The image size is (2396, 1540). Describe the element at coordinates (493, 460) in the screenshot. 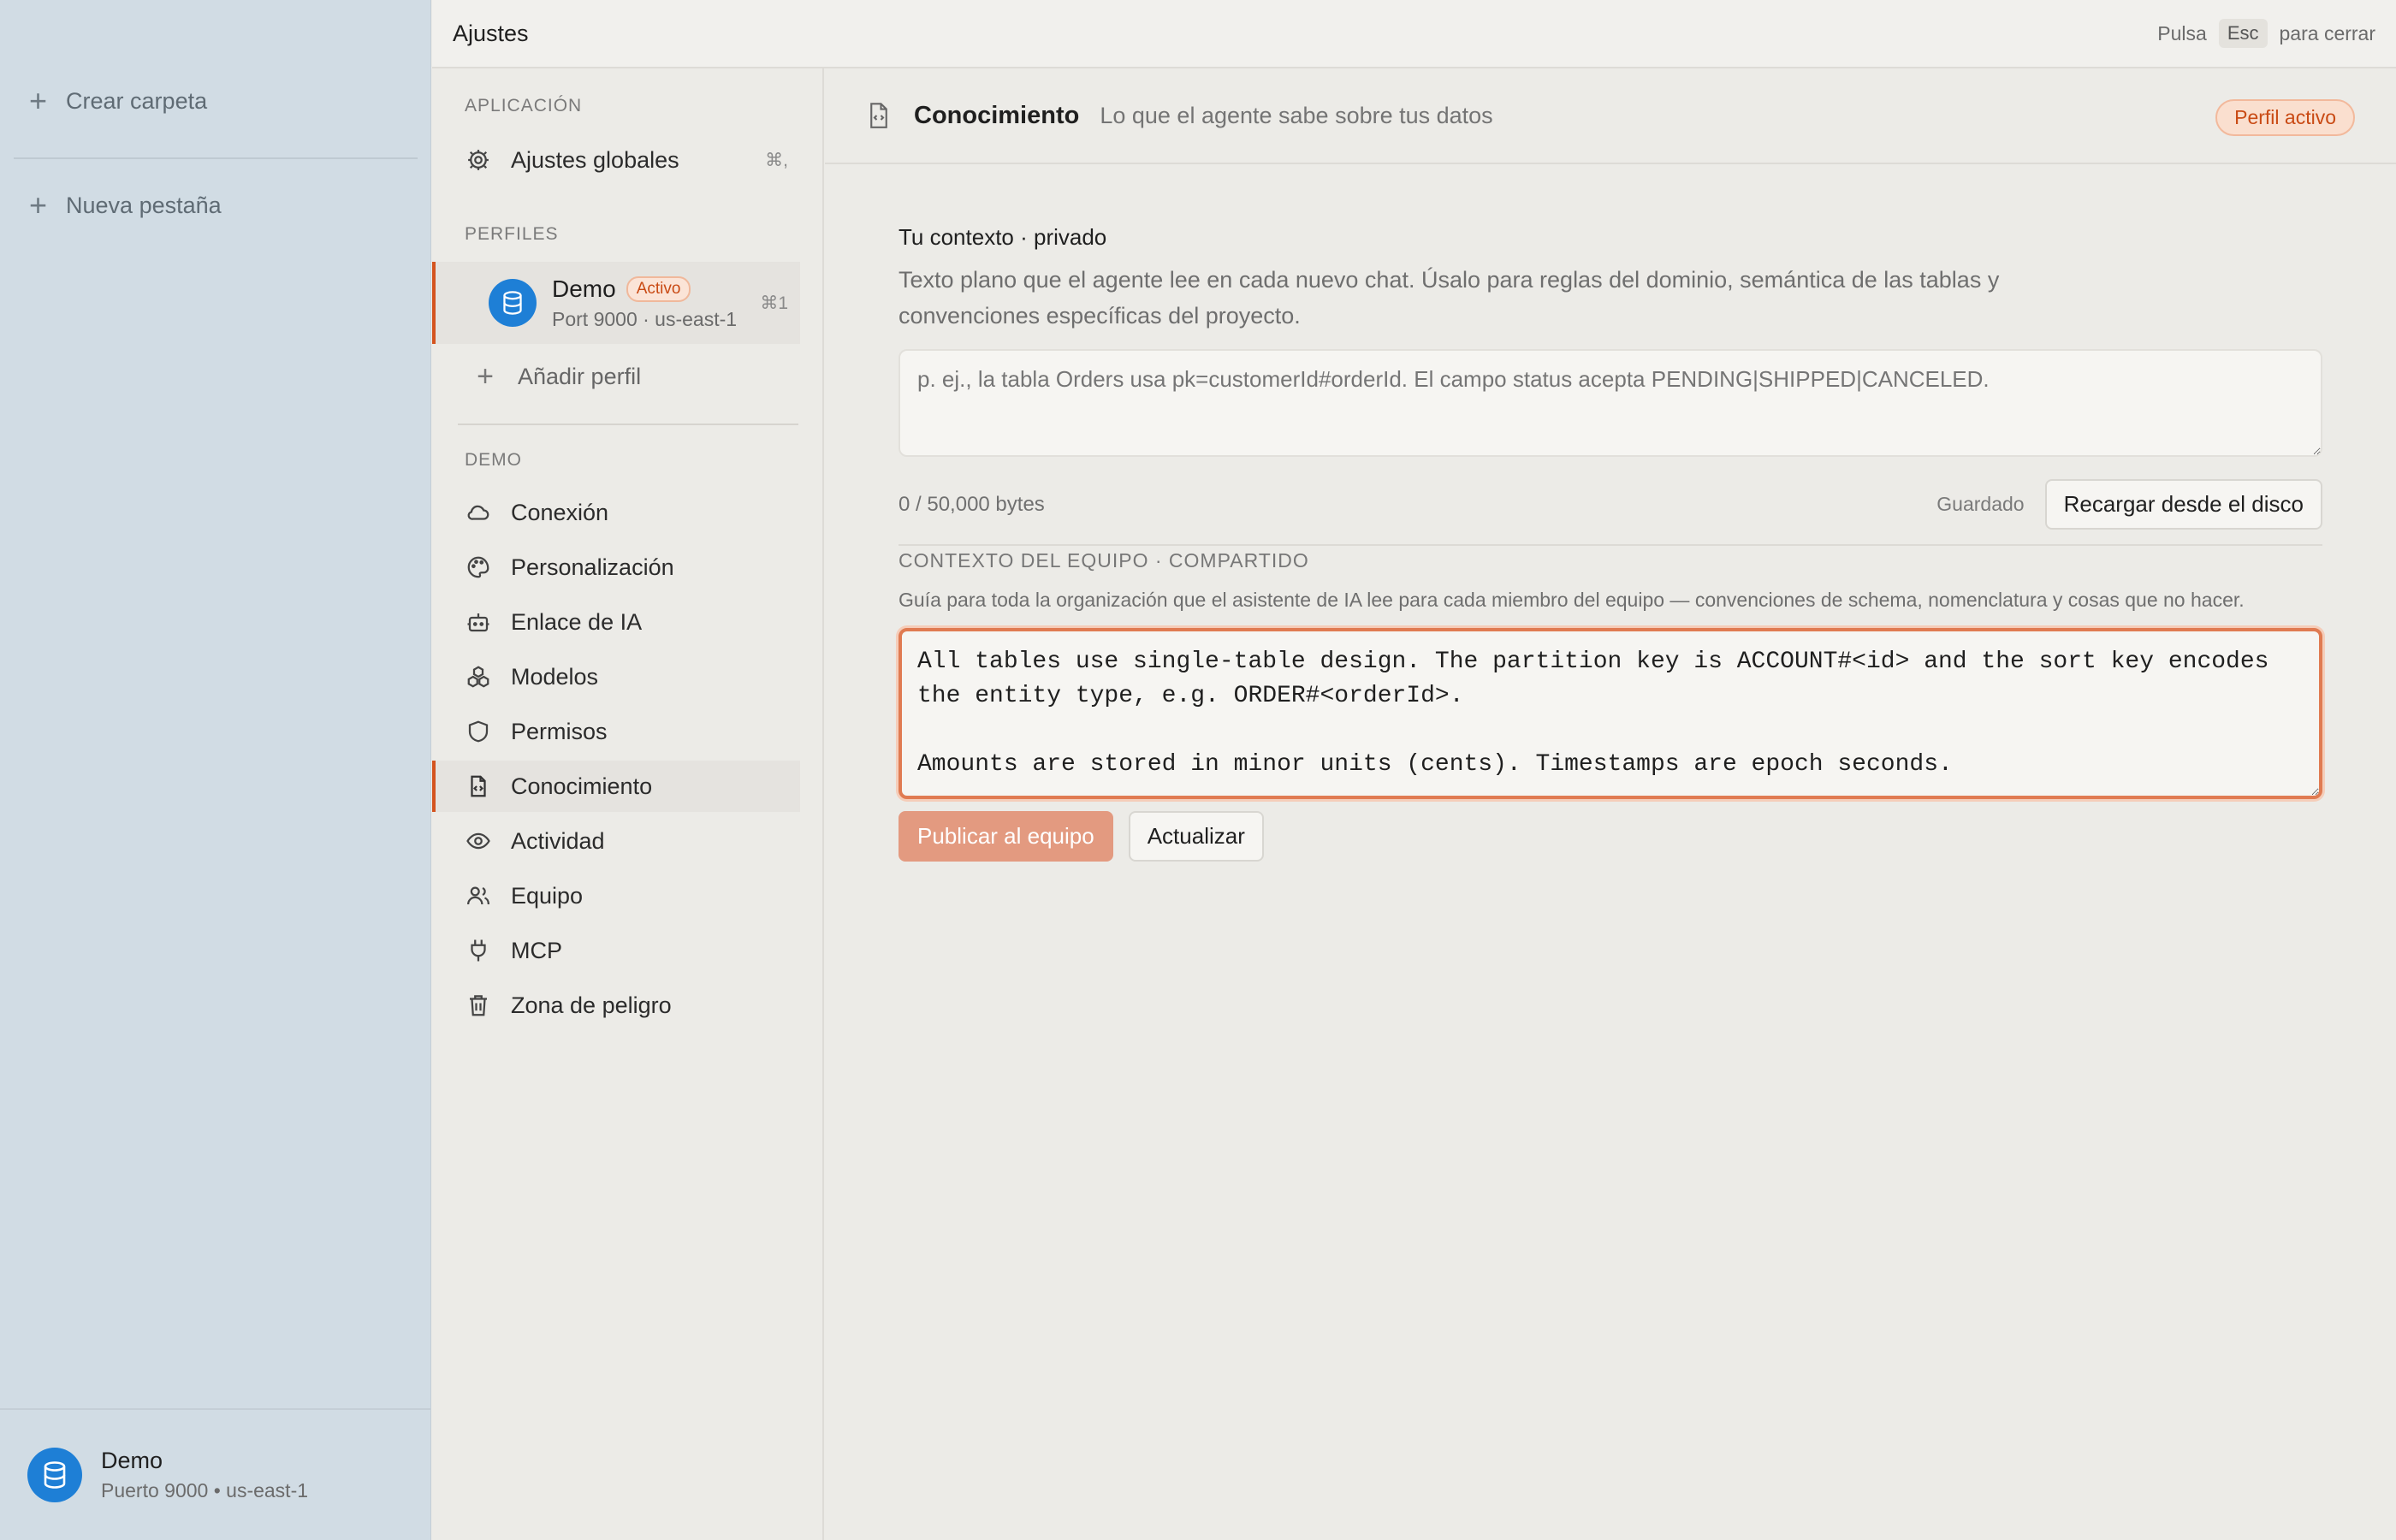

I see `section-demo-label: DEMO` at that location.